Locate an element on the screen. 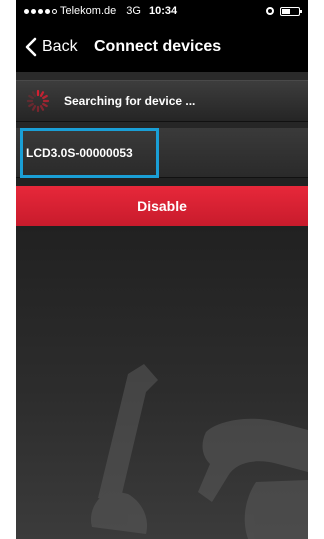 This screenshot has height=539, width=324. navigation-bar: Back Connect devices is located at coordinates (162, 47).